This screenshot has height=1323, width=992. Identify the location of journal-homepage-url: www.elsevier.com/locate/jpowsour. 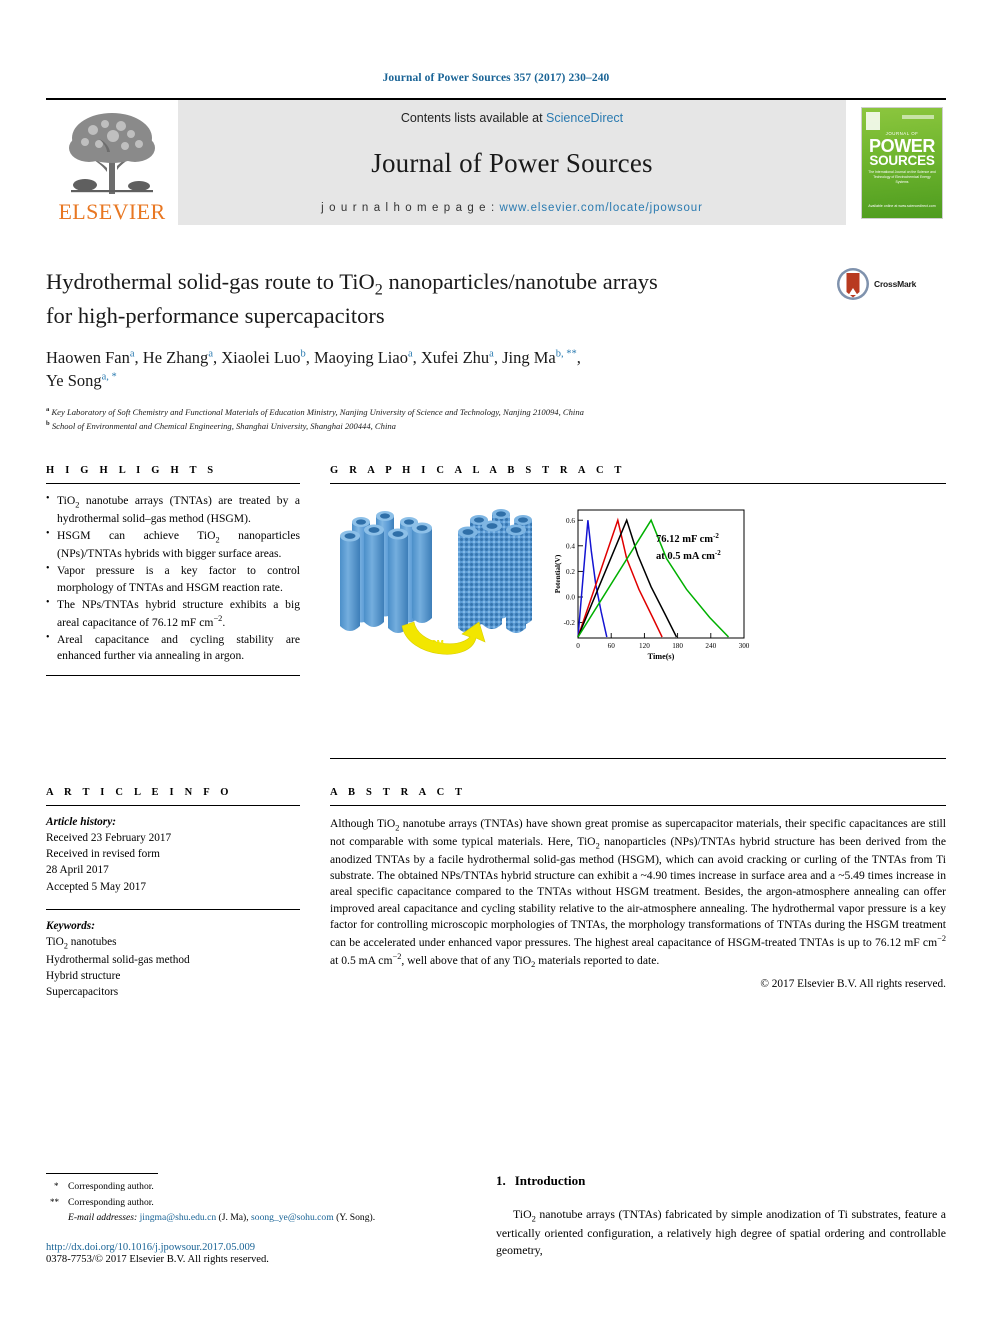
(601, 208).